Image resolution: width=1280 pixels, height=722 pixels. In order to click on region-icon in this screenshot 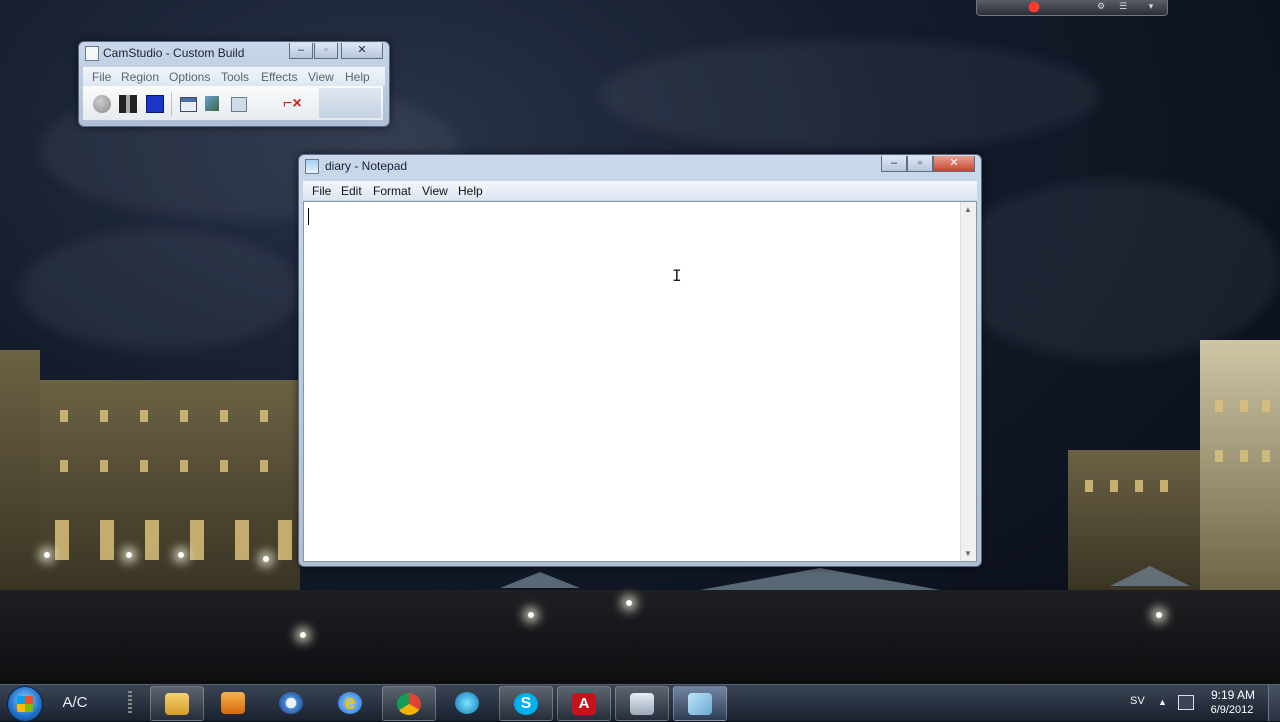, I will do `click(188, 104)`.